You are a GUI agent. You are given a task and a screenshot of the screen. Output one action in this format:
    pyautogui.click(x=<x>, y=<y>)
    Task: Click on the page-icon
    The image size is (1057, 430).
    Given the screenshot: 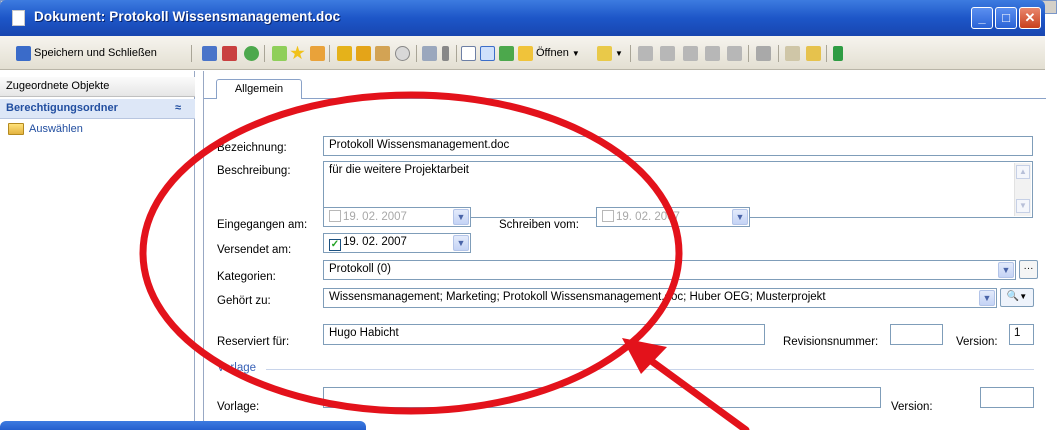 What is the action you would take?
    pyautogui.click(x=468, y=53)
    